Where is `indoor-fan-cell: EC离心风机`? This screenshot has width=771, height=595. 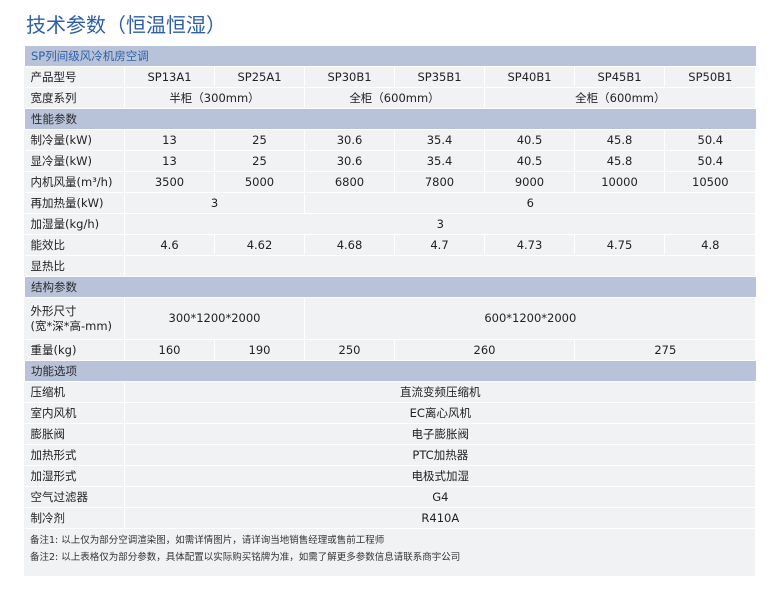
indoor-fan-cell: EC离心风机 is located at coordinates (439, 413).